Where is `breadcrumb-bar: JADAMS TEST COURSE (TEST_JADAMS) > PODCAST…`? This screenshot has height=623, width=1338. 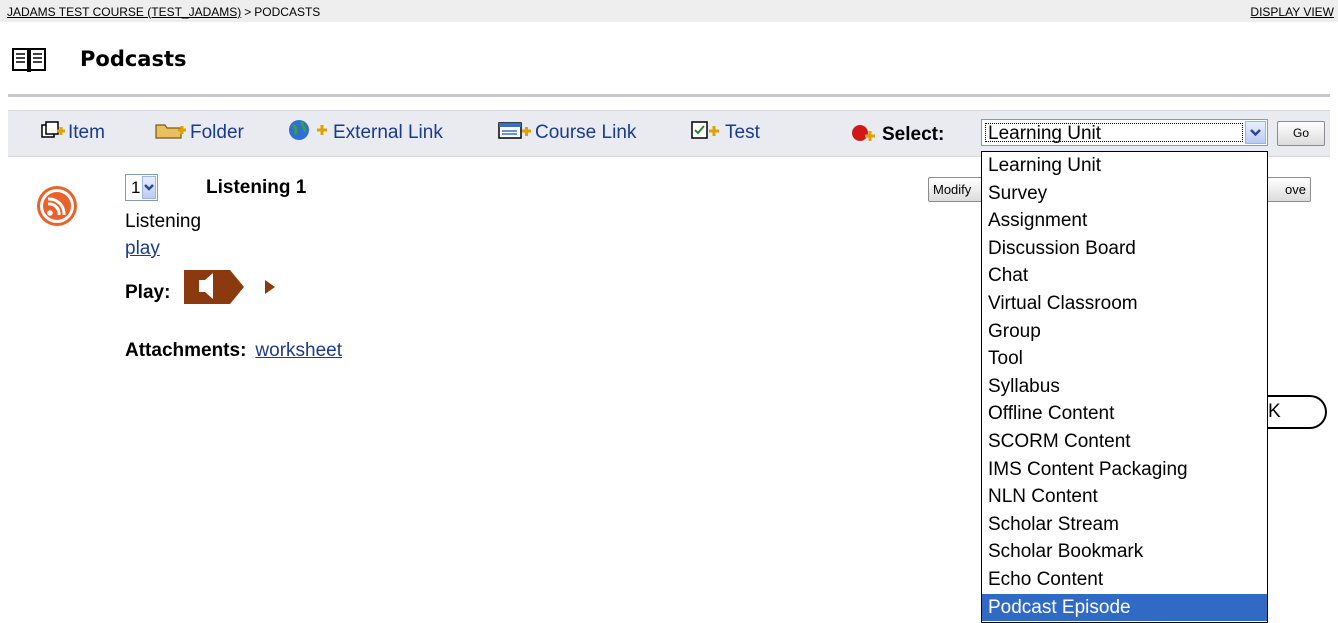
breadcrumb-bar: JADAMS TEST COURSE (TEST_JADAMS) > PODCAST… is located at coordinates (669, 11).